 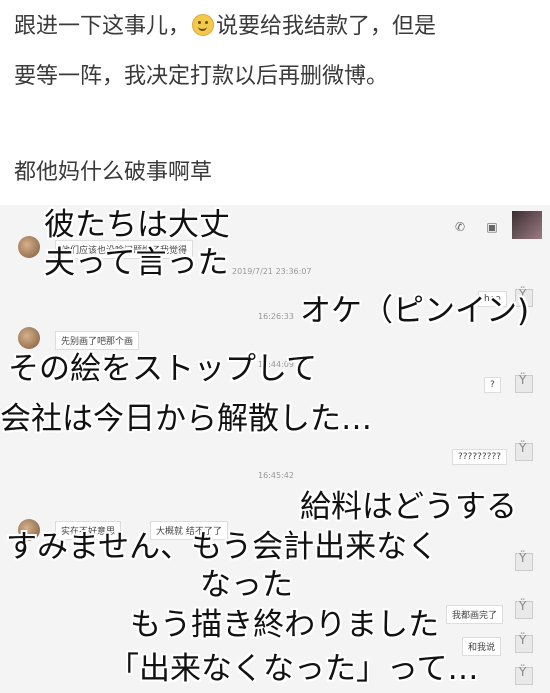 I want to click on message-right: ?, so click(x=492, y=385).